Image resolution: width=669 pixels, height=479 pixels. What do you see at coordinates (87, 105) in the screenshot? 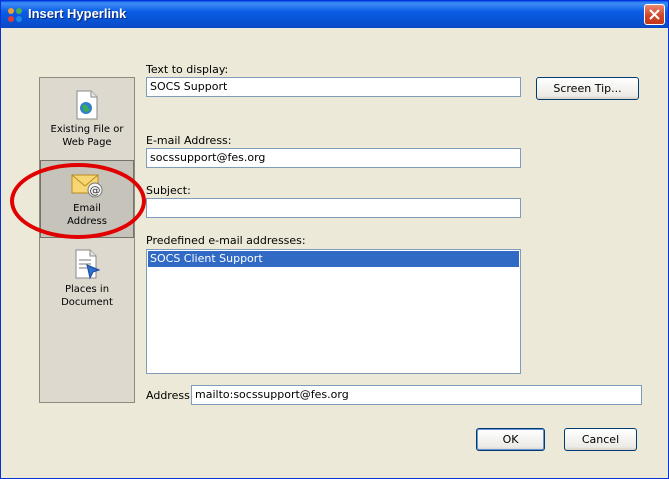
I see `globe-document-icon` at bounding box center [87, 105].